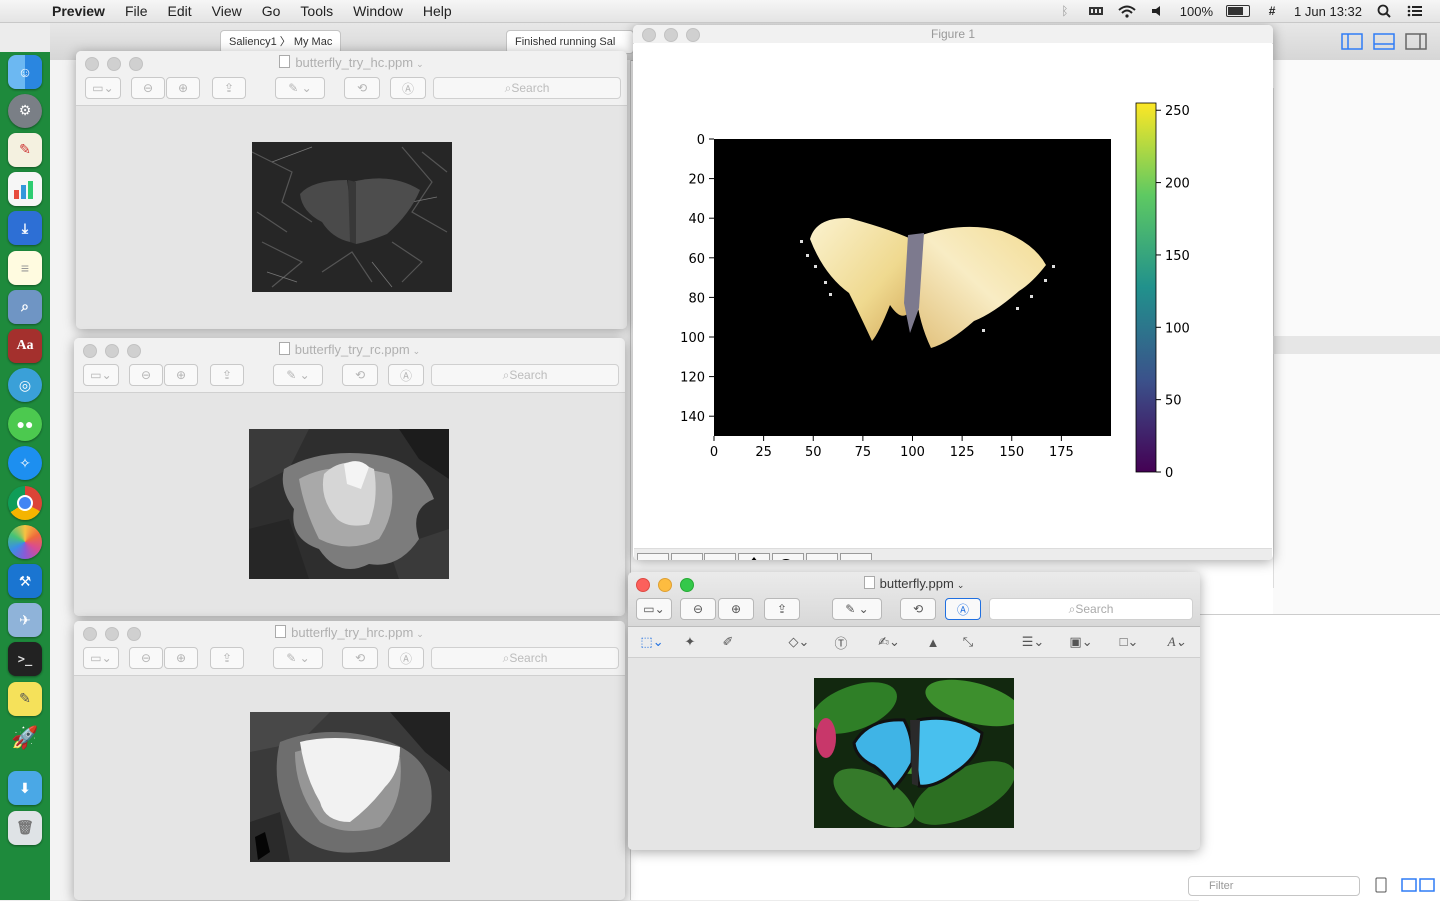  I want to click on clock: 1 Jun 13:32, so click(1328, 11).